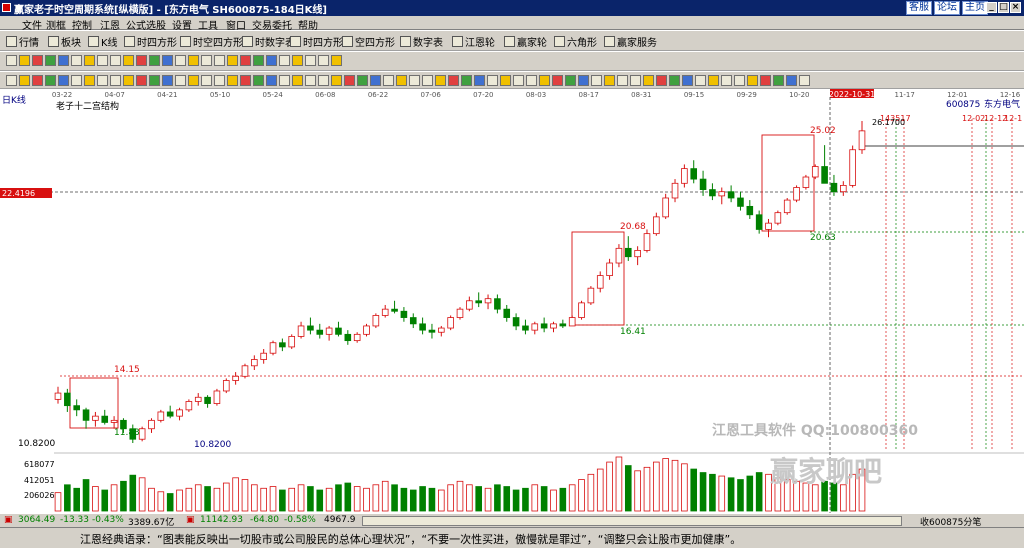 This screenshot has height=548, width=1024. I want to click on link-home: 主页, so click(975, 8).